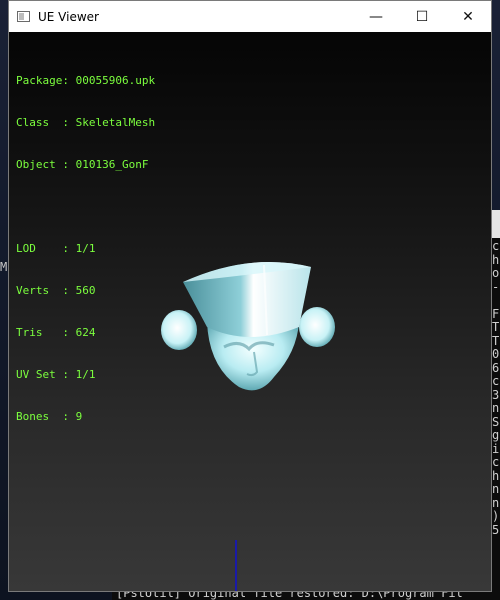 This screenshot has width=500, height=600. I want to click on tris-row: Tris : 624, so click(56, 332).